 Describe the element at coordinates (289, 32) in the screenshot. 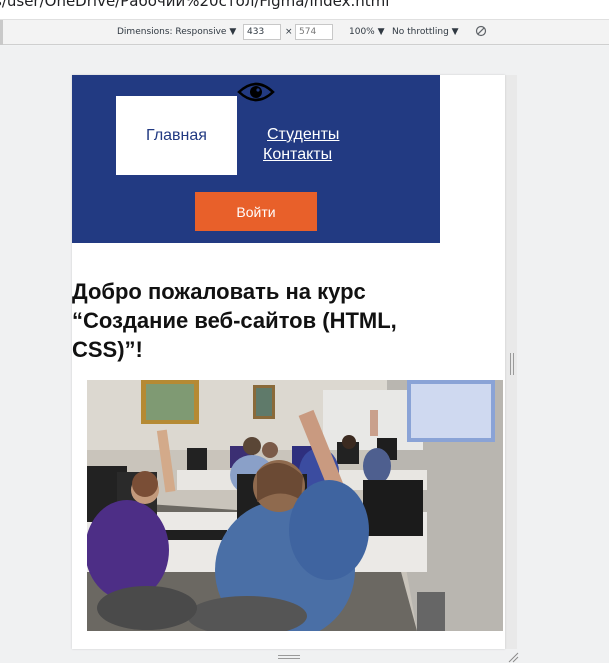

I see `times-symbol: ×` at that location.